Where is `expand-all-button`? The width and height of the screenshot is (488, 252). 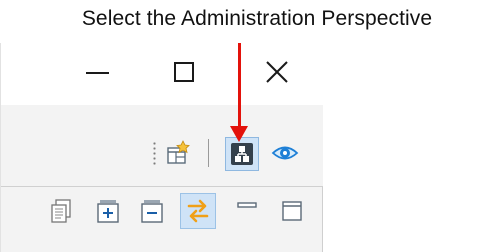
expand-all-button is located at coordinates (108, 211).